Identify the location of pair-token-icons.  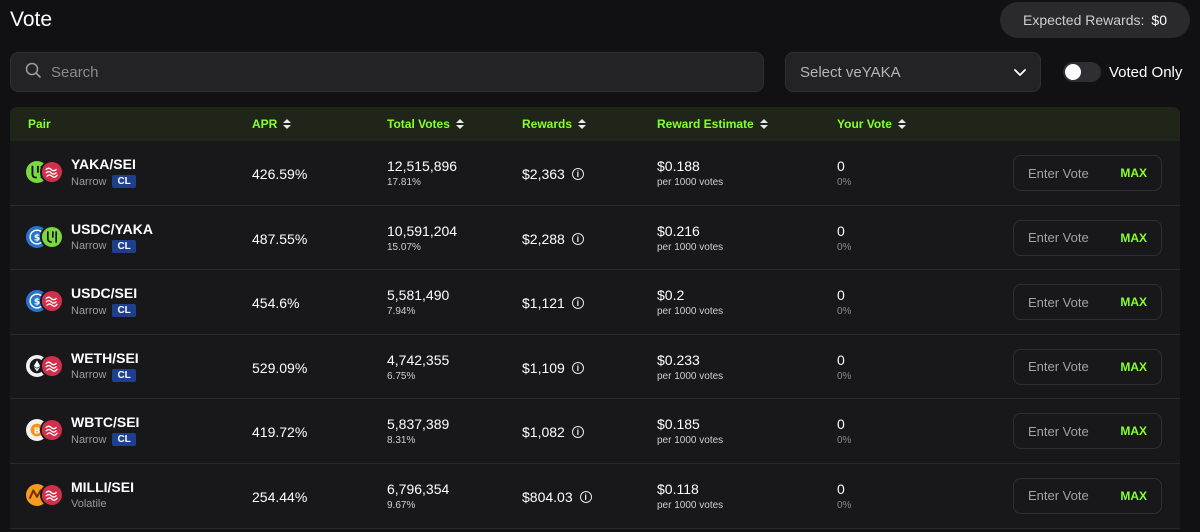
(45, 365).